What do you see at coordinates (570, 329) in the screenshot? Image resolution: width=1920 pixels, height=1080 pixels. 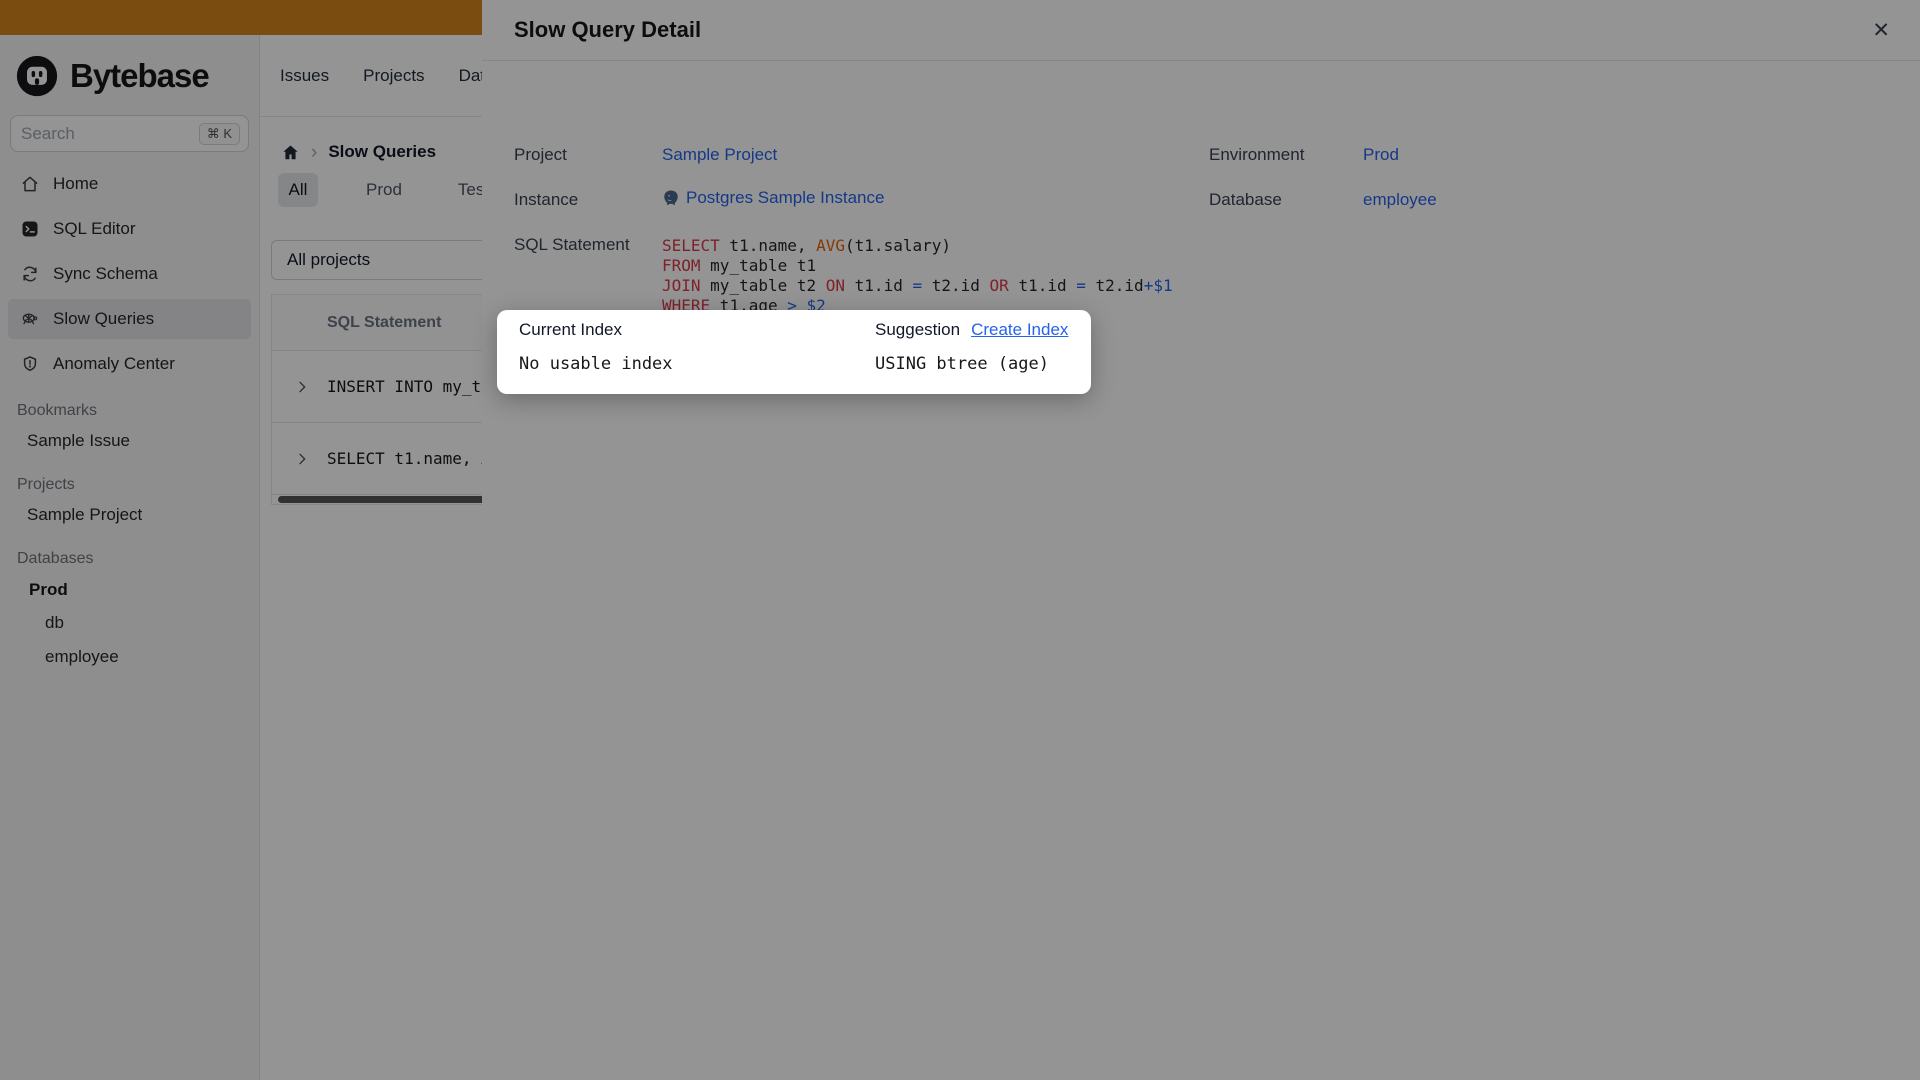 I see `current-index-label: Current Index` at bounding box center [570, 329].